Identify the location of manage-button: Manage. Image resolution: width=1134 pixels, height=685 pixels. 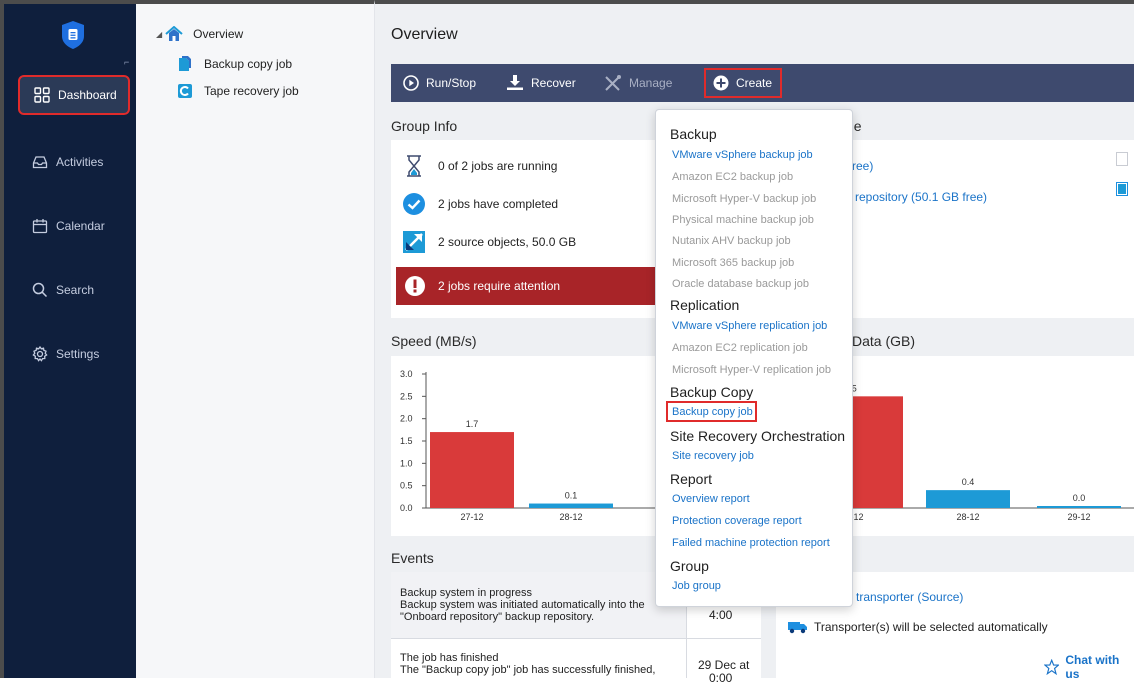
(638, 83).